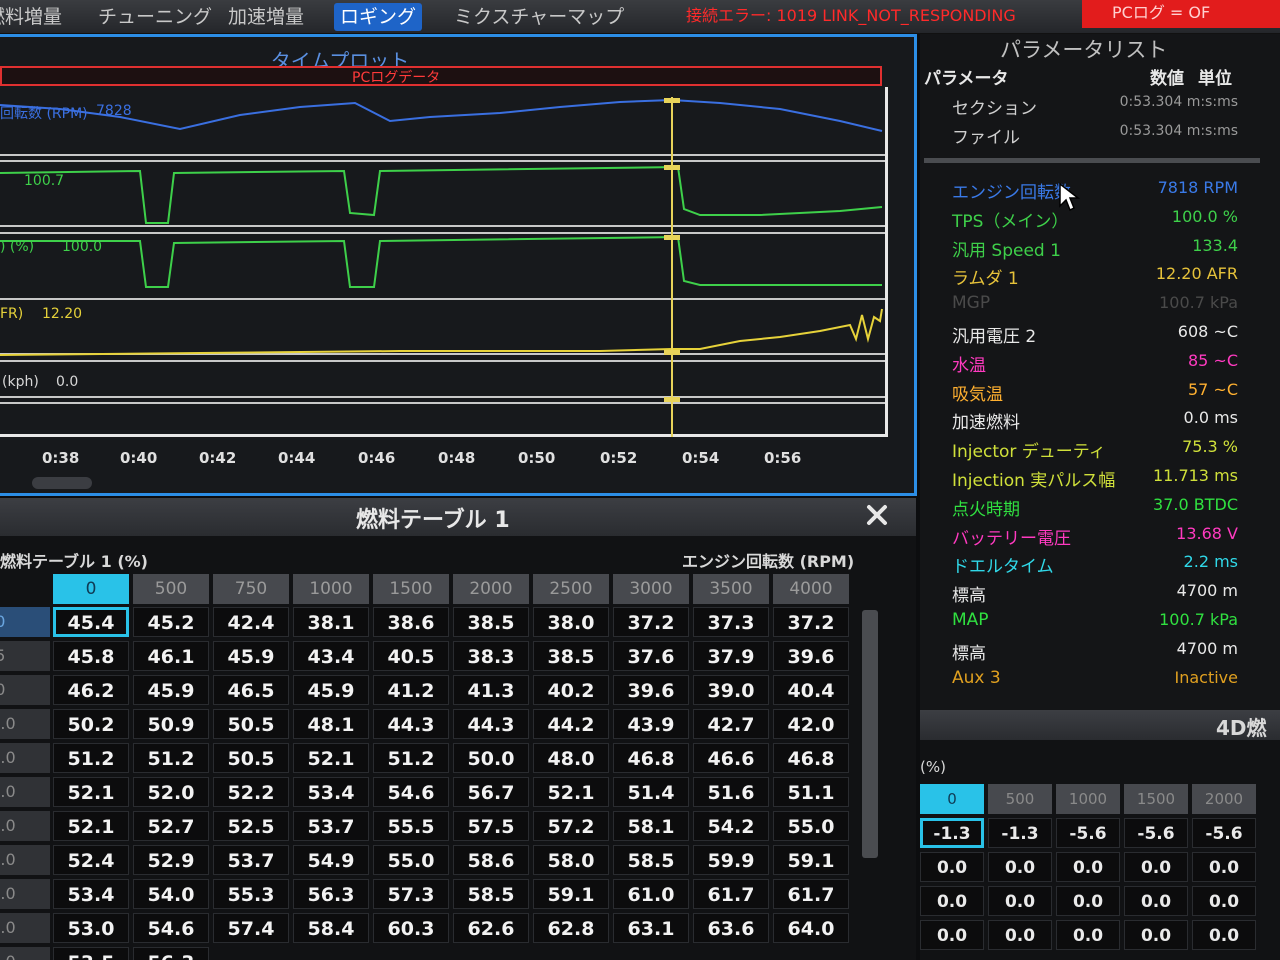 Image resolution: width=1280 pixels, height=960 pixels. I want to click on fuel-table-cell: 60.3, so click(411, 928).